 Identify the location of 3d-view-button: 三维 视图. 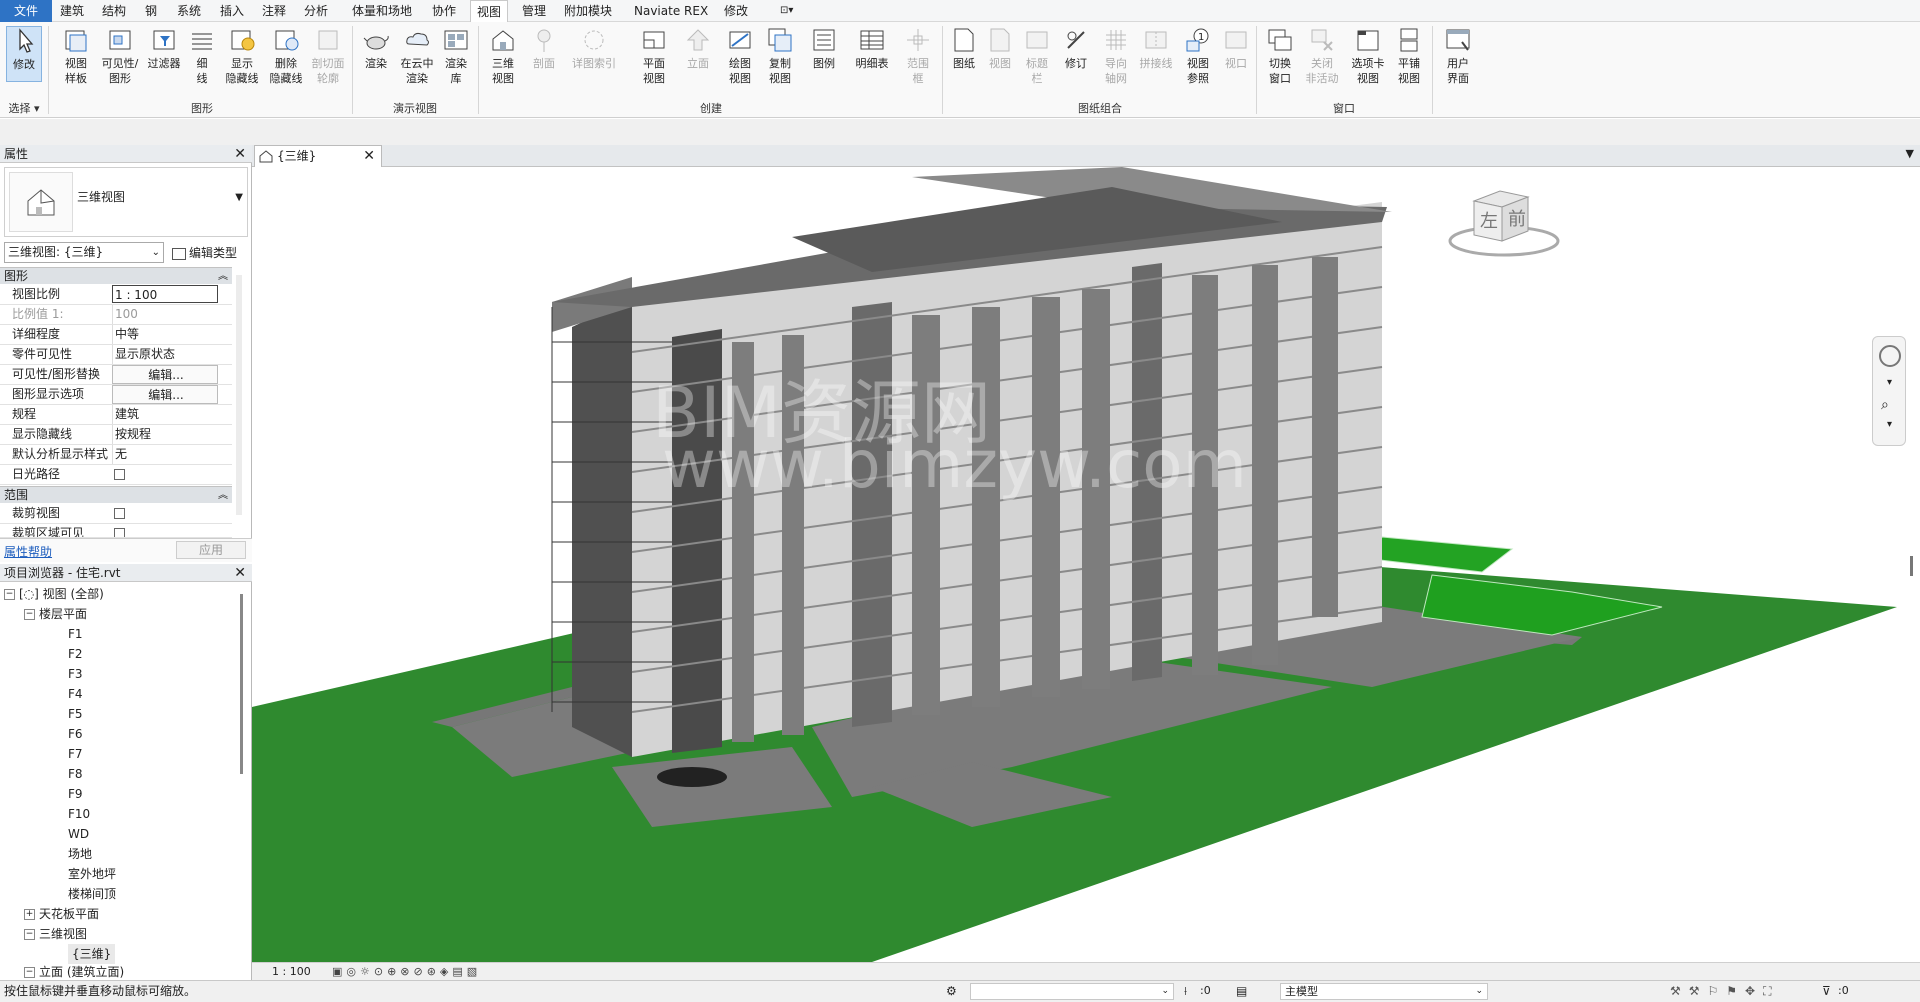
(503, 56).